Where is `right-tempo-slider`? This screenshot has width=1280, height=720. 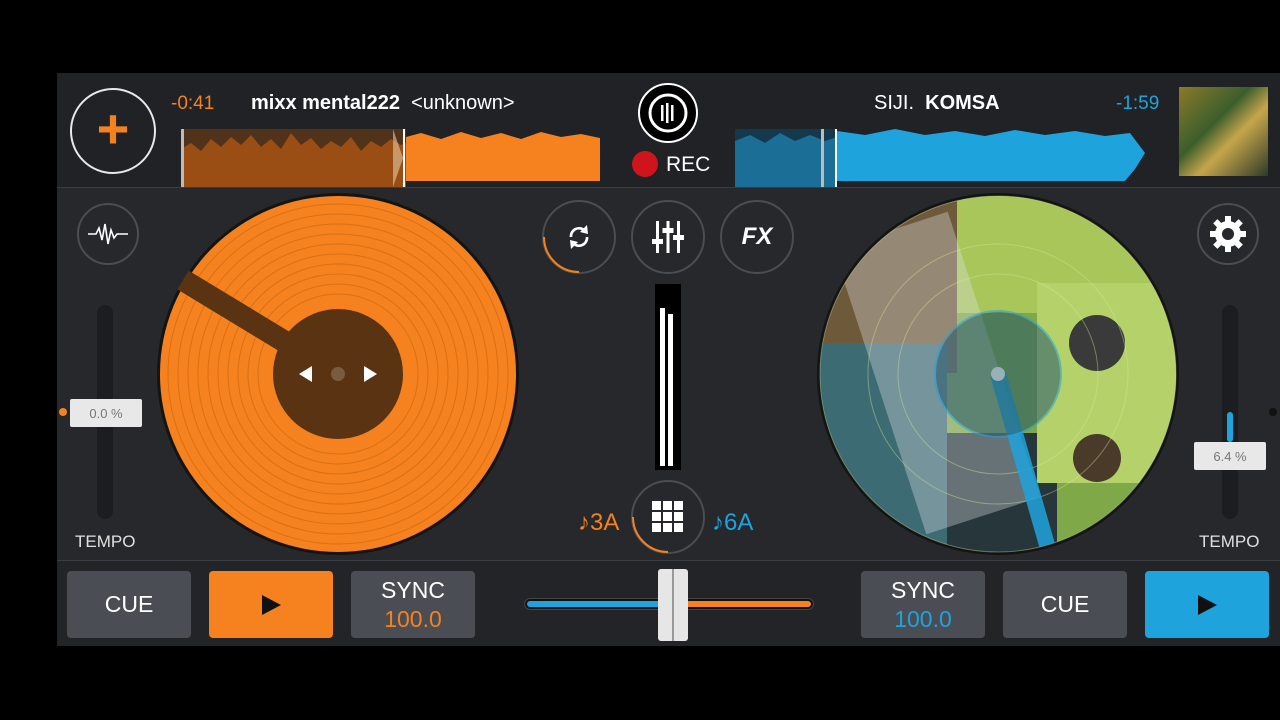 right-tempo-slider is located at coordinates (1230, 412).